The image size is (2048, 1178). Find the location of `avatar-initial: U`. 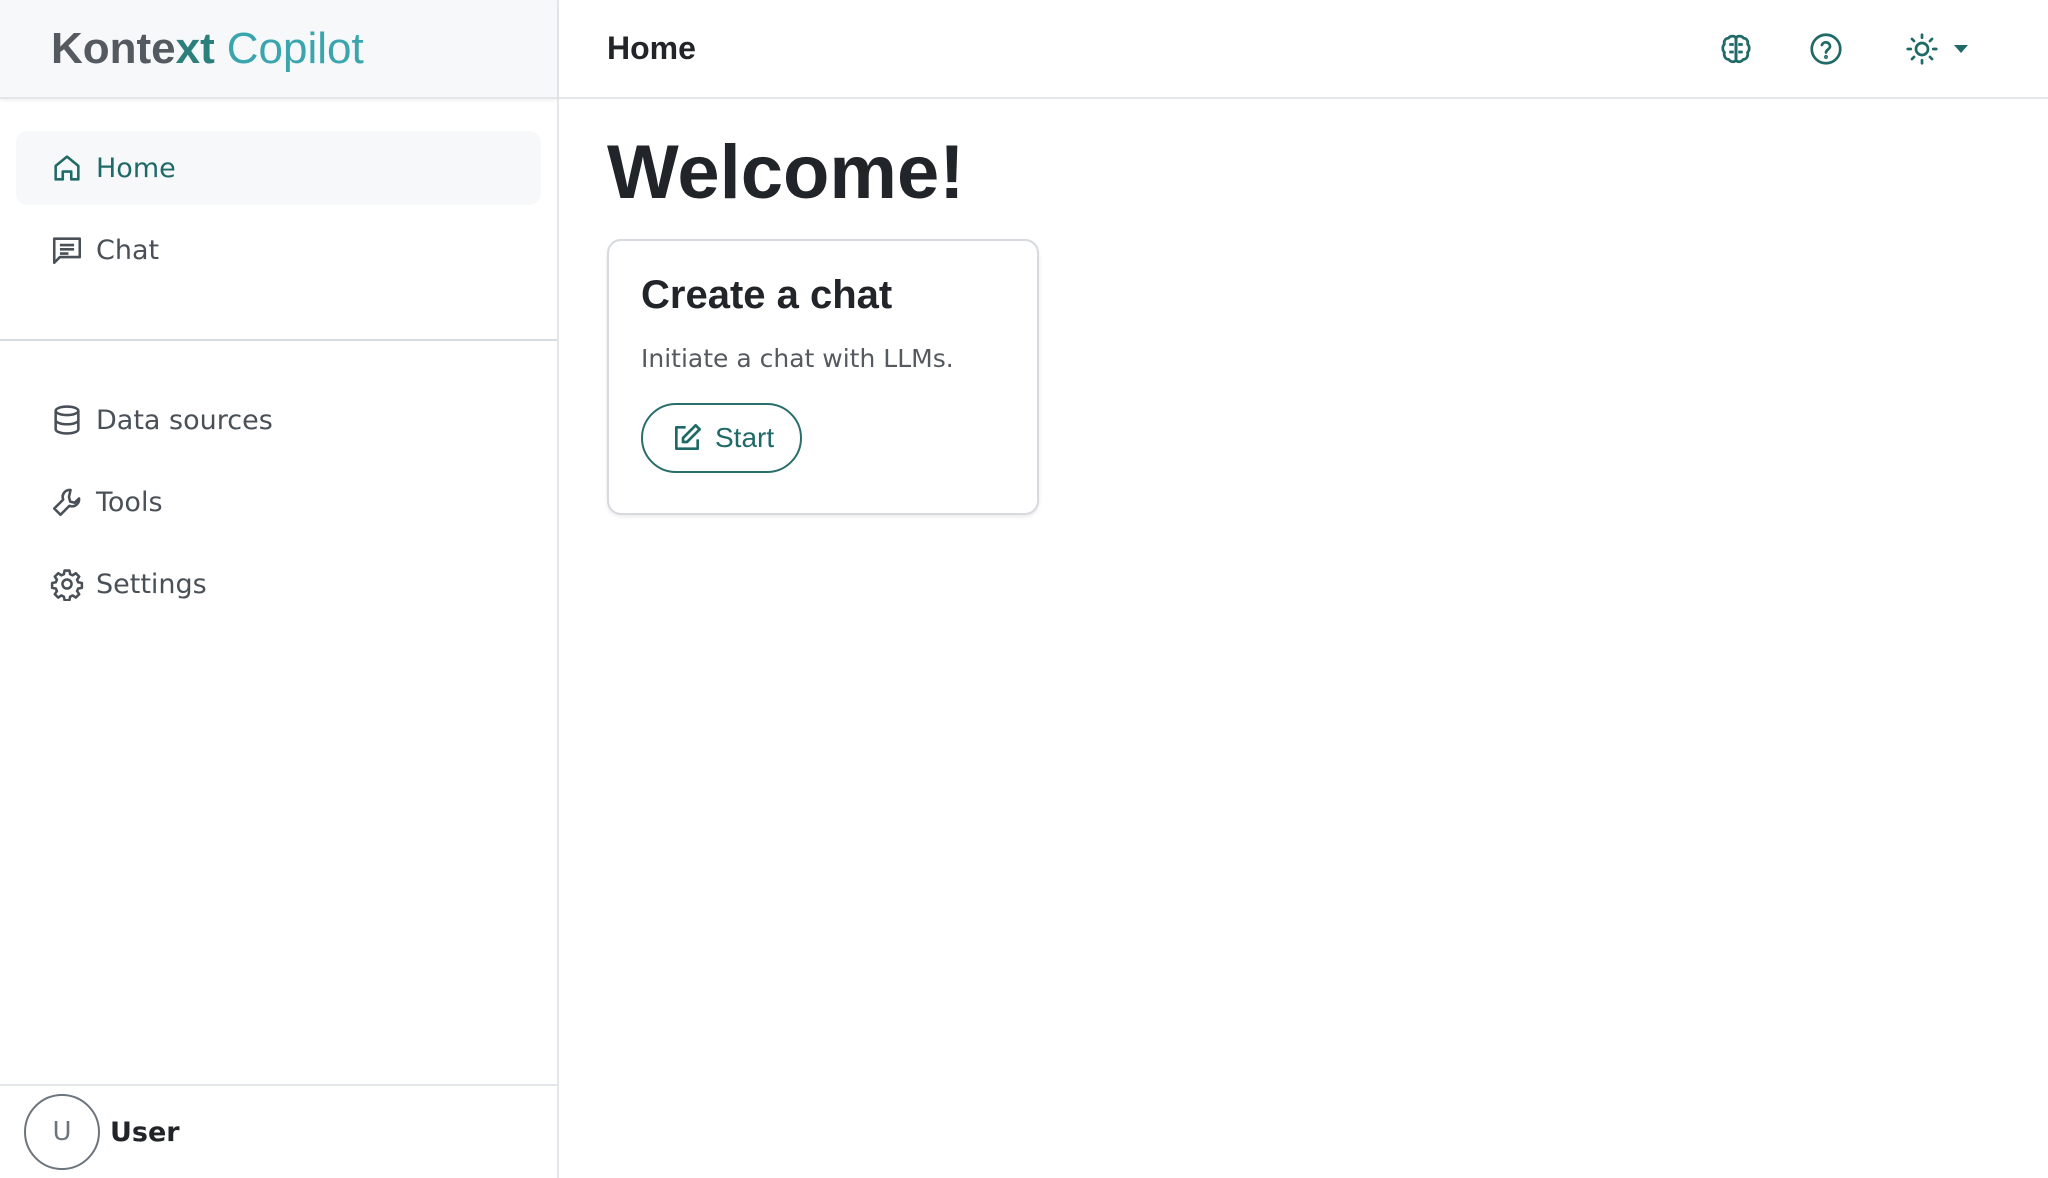

avatar-initial: U is located at coordinates (62, 1132).